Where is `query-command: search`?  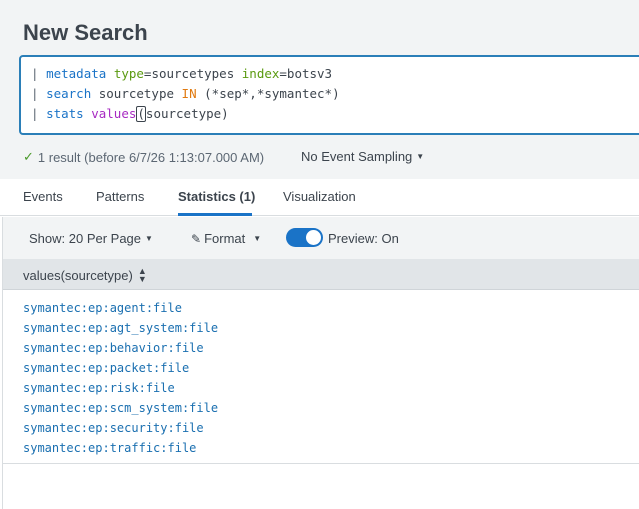
query-command: search is located at coordinates (69, 93).